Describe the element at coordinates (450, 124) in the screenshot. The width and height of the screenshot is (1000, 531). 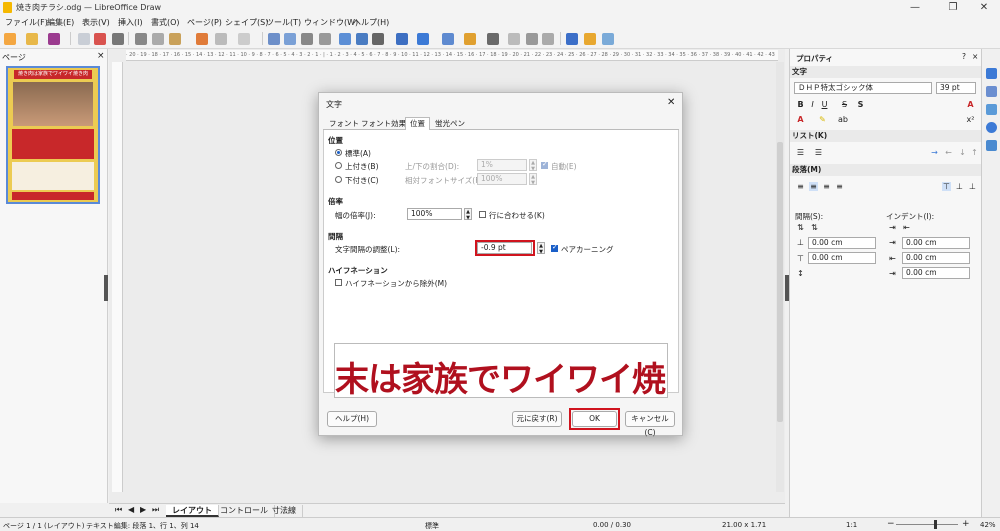
I see `tab-highlighting: 蛍光ペン` at that location.